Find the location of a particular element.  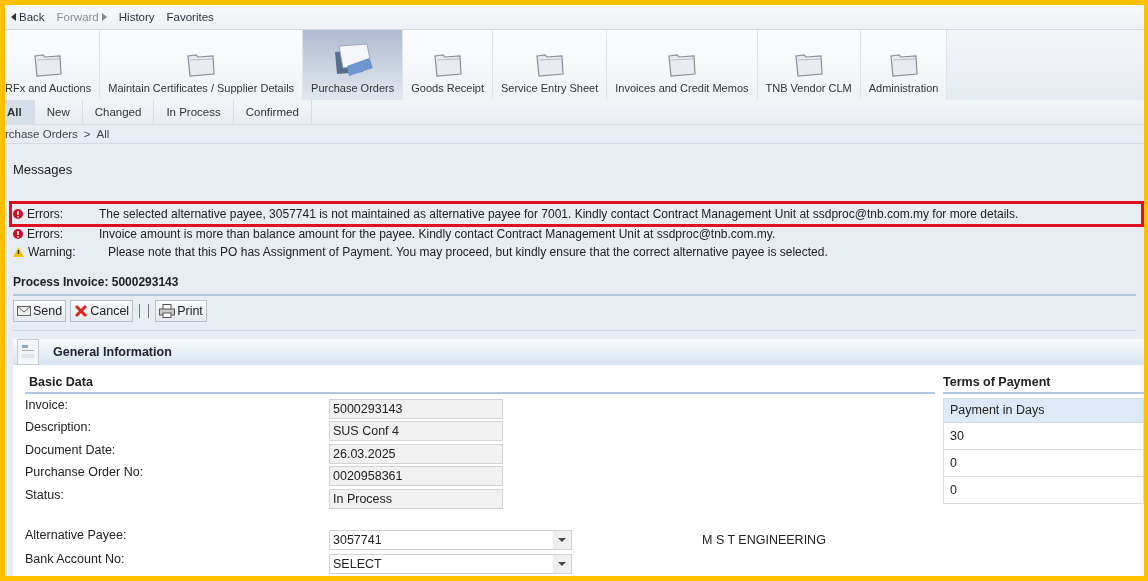

nav-tab: Service Entry Sheet is located at coordinates (550, 64).